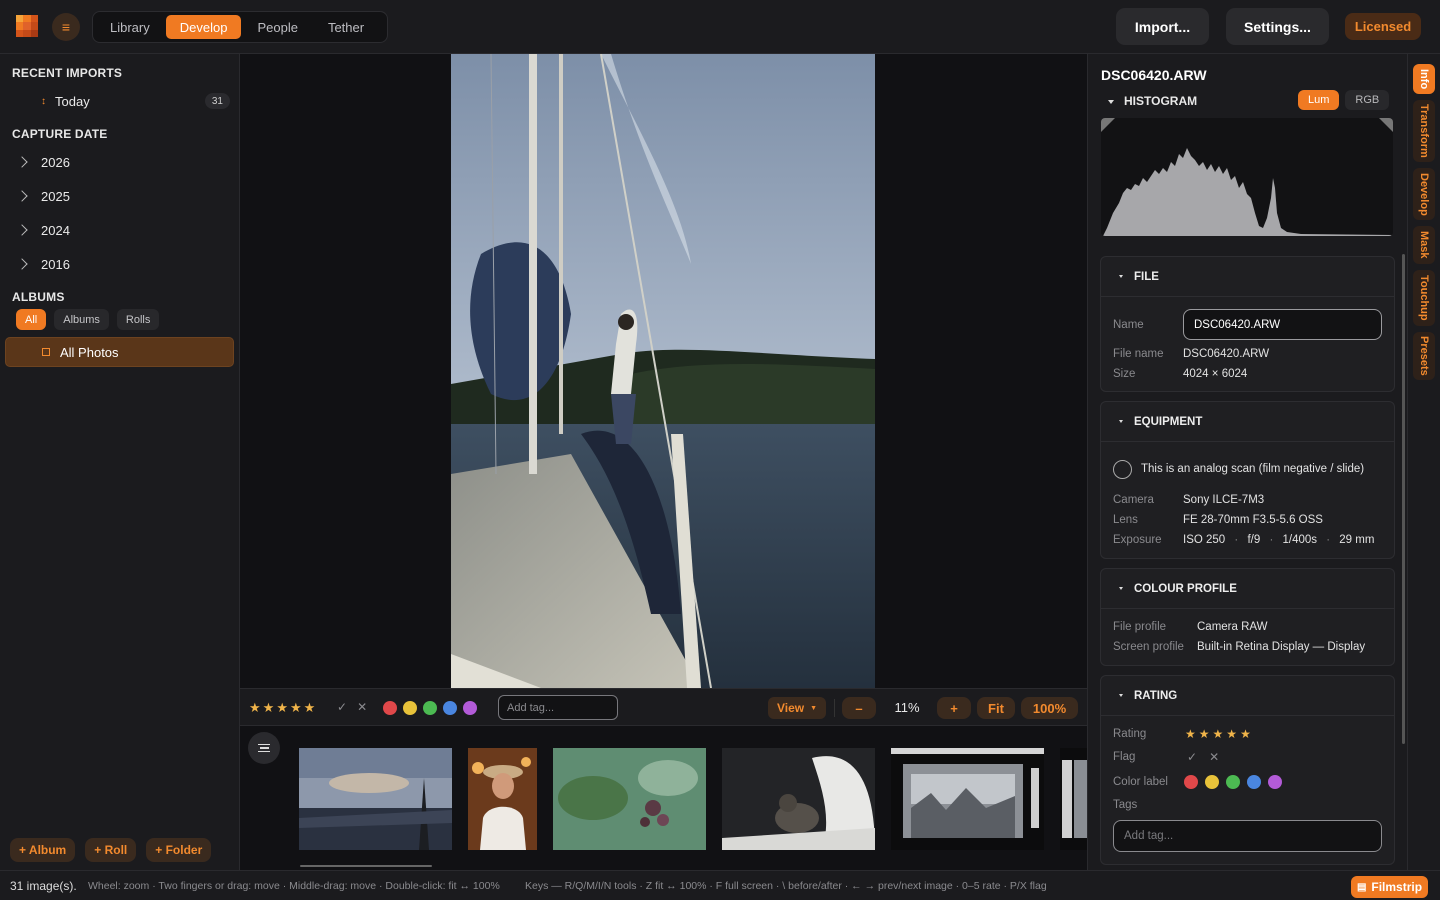 The height and width of the screenshot is (900, 1440). What do you see at coordinates (1389, 887) in the screenshot?
I see `filmstrip-toggle-button: ▤ Filmstrip` at bounding box center [1389, 887].